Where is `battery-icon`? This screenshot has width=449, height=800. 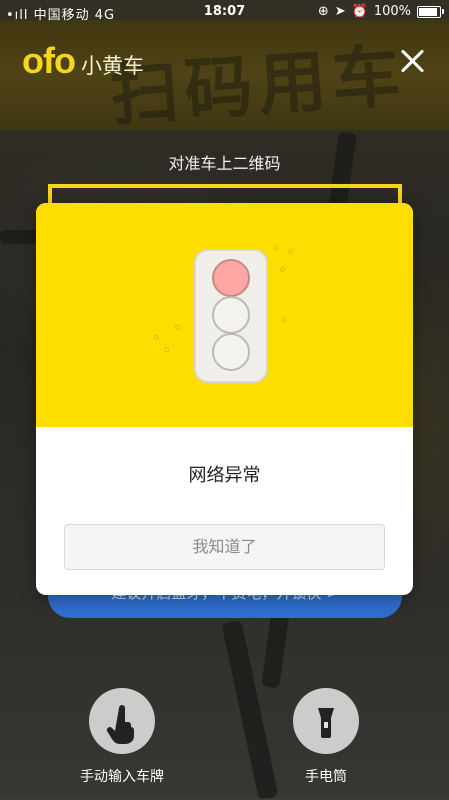 battery-icon is located at coordinates (430, 11).